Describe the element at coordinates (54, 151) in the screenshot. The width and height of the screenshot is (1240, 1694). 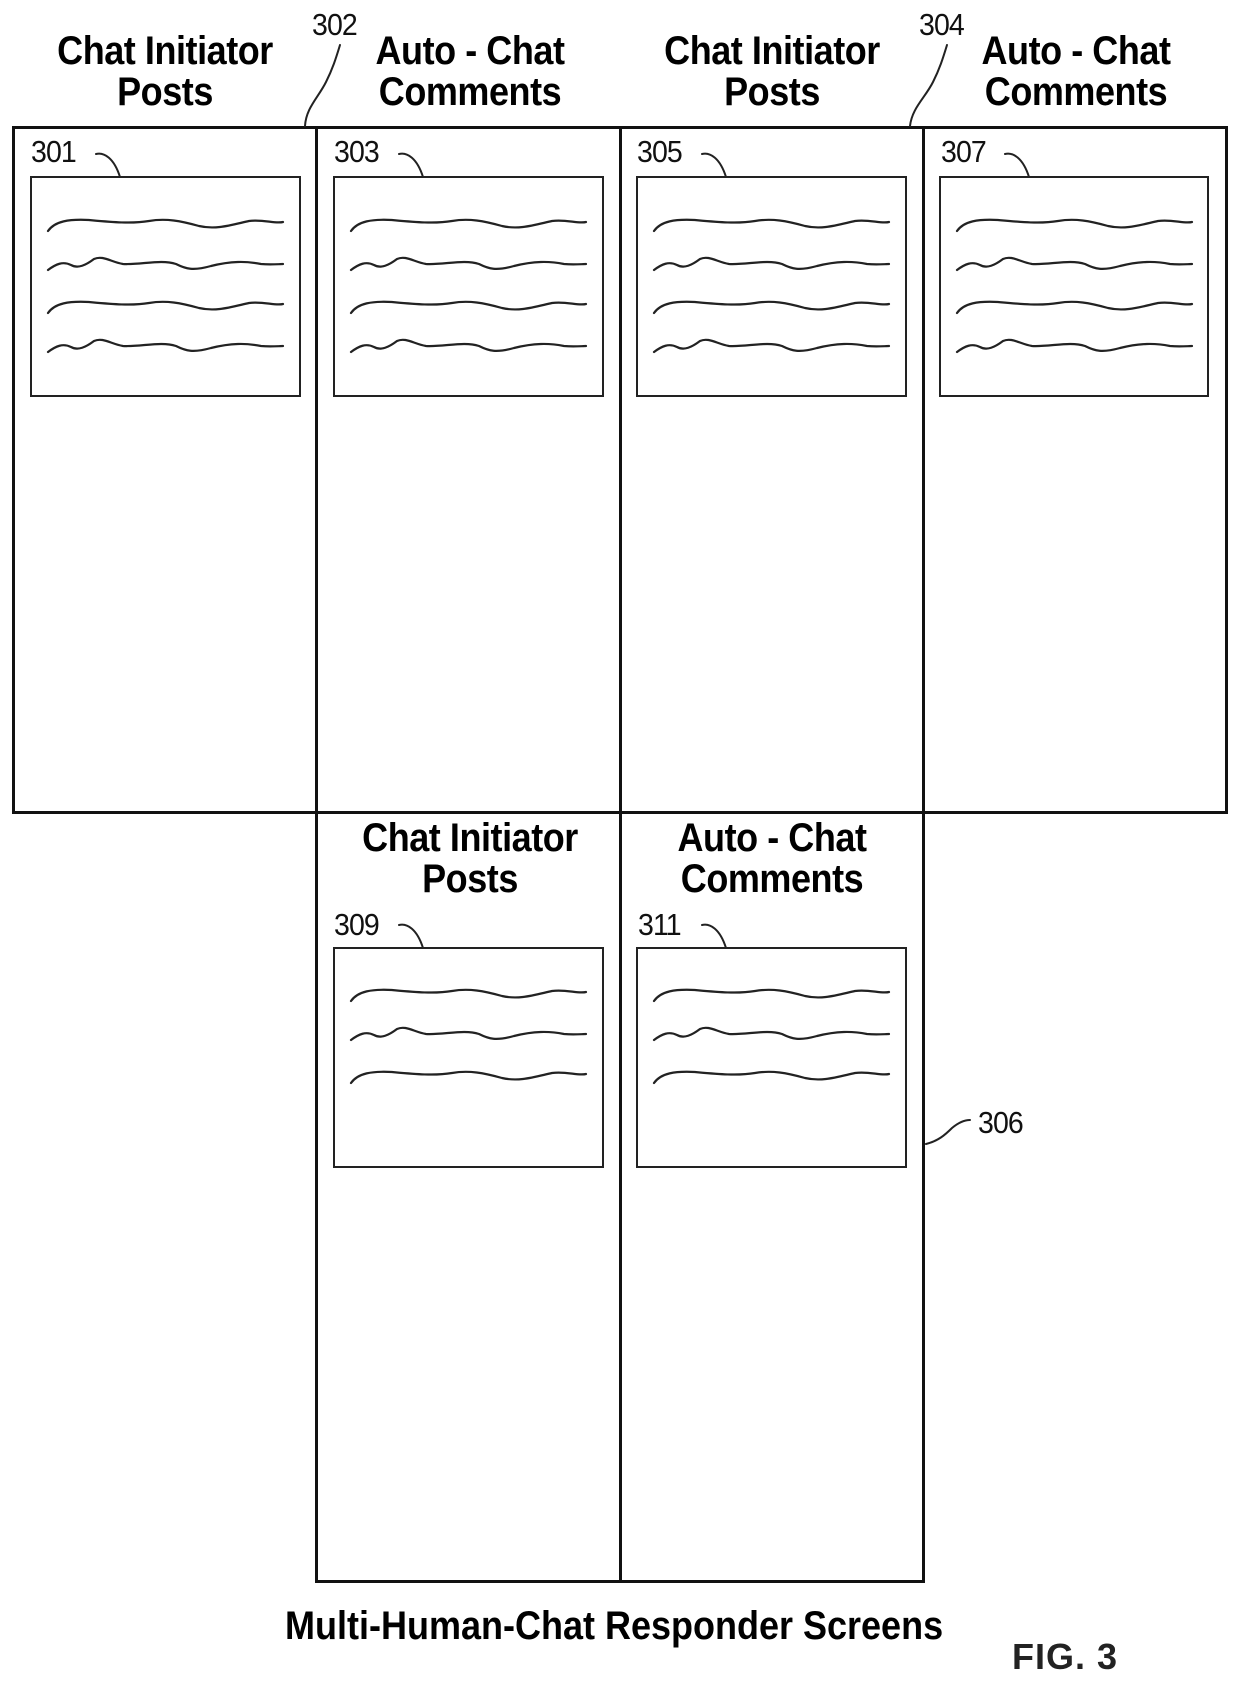
I see `ref-label-301: 301` at that location.